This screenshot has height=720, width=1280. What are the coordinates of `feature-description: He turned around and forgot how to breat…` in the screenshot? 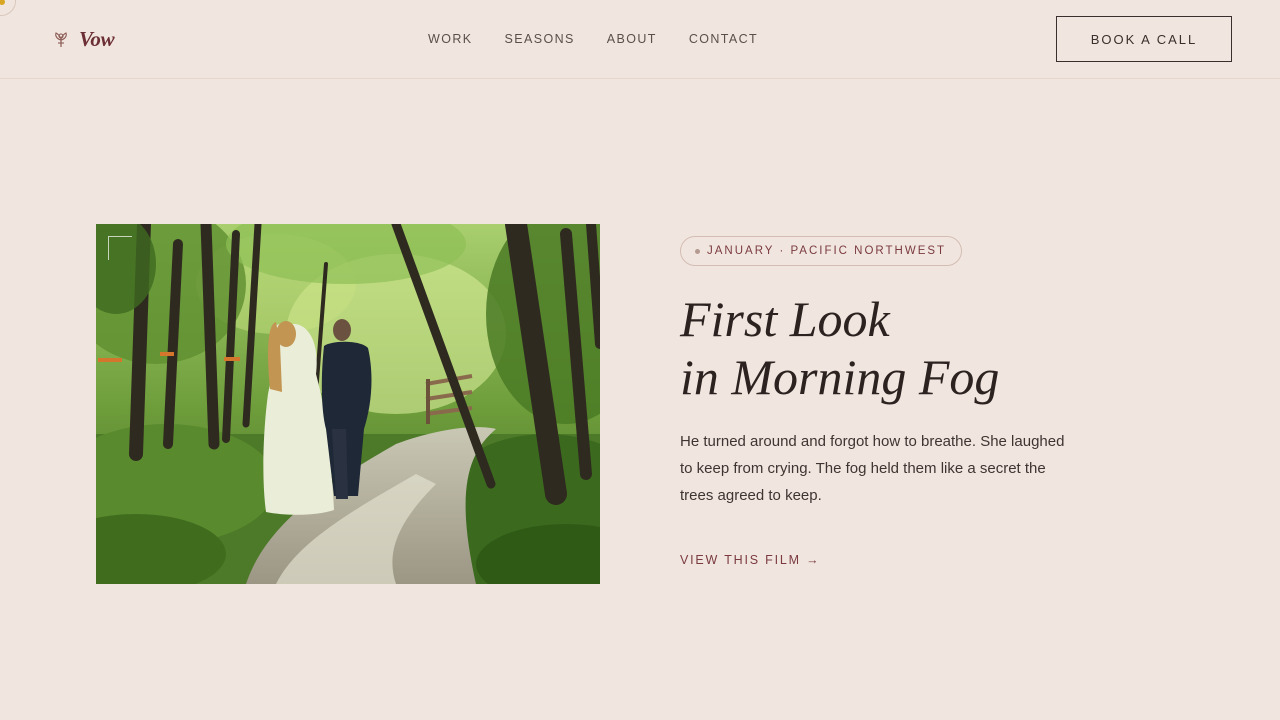 It's located at (872, 468).